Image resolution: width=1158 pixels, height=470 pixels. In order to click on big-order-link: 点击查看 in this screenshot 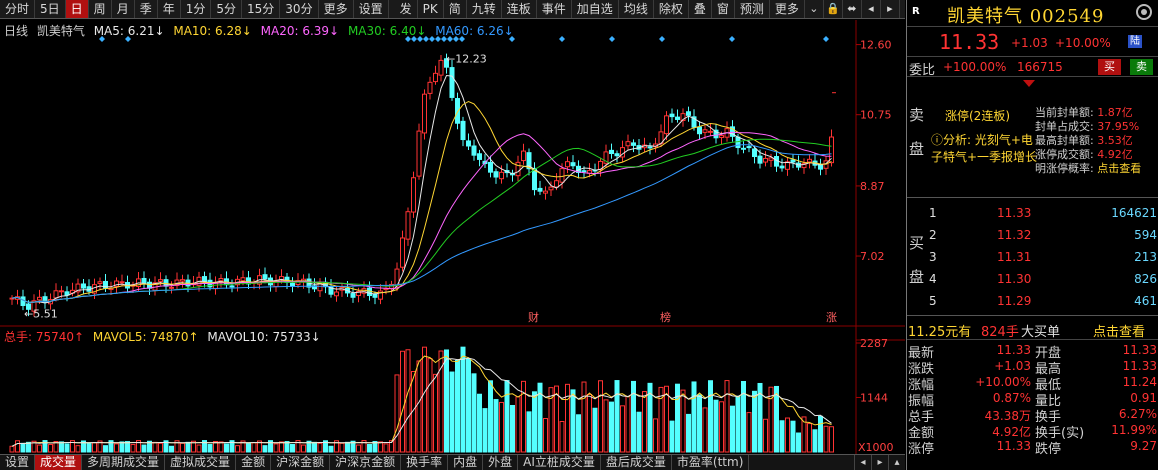, I will do `click(1119, 330)`.